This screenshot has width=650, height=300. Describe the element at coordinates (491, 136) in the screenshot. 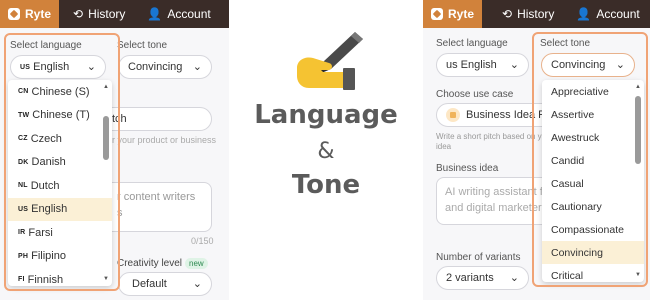

I see `use-case-hint: Write a short pitch based on yo` at that location.